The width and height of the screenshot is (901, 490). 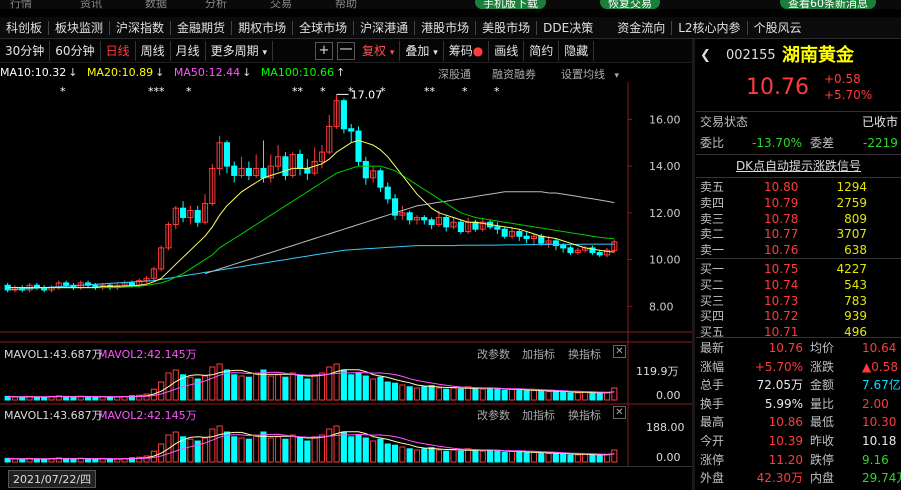 What do you see at coordinates (514, 74) in the screenshot?
I see `margin-trading-link: 融资融券` at bounding box center [514, 74].